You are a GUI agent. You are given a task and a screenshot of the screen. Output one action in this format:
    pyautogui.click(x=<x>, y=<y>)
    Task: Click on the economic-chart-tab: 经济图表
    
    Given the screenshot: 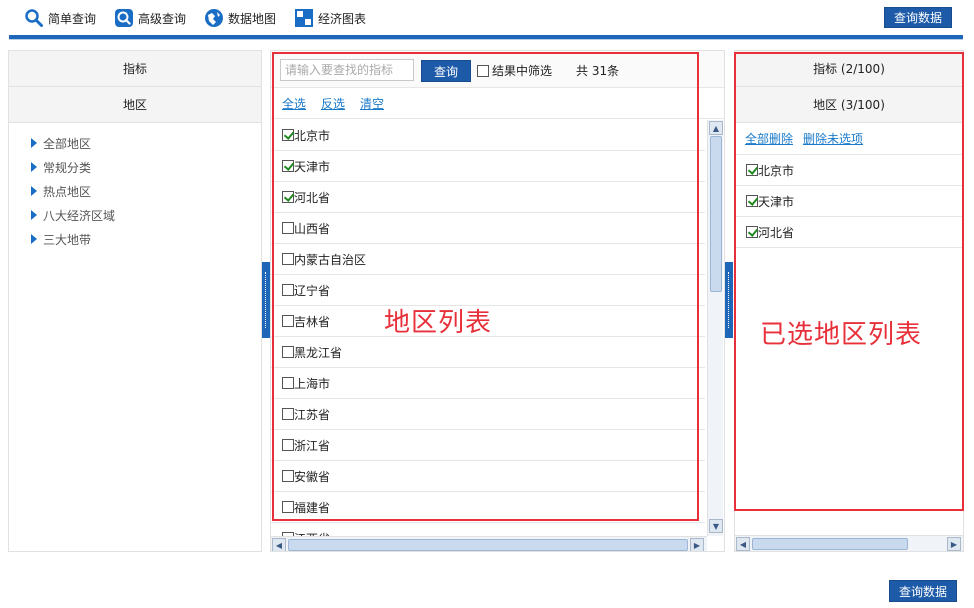 What is the action you would take?
    pyautogui.click(x=330, y=18)
    